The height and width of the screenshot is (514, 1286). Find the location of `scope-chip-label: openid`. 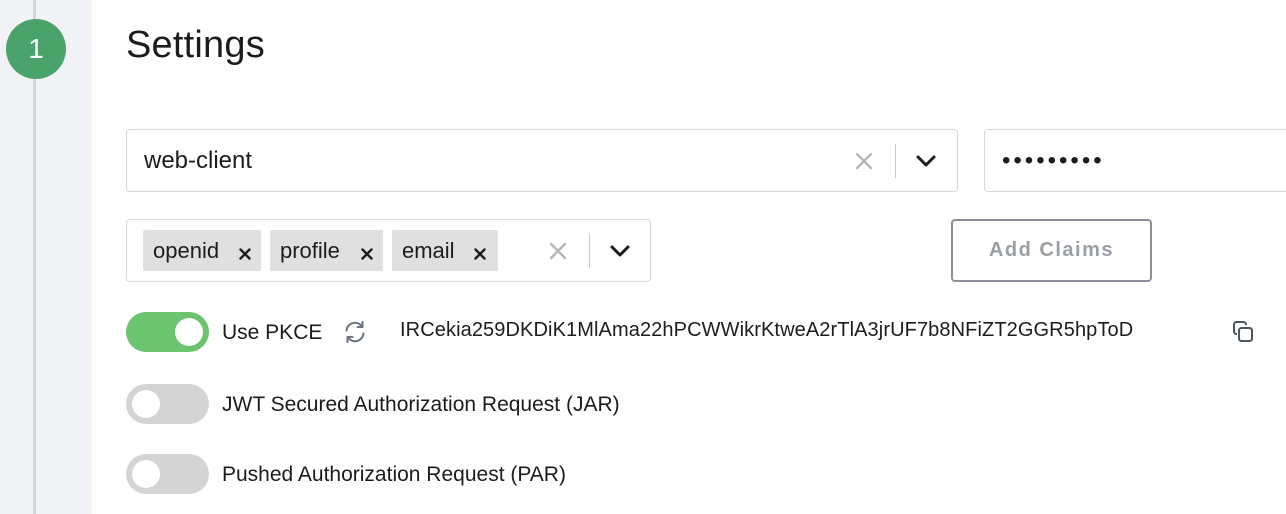

scope-chip-label: openid is located at coordinates (186, 250).